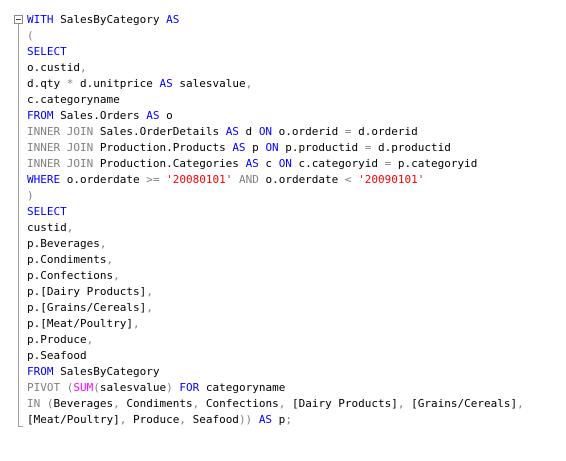 This screenshot has height=461, width=566. What do you see at coordinates (63, 243) in the screenshot?
I see `identifier-token: p.Beverages` at bounding box center [63, 243].